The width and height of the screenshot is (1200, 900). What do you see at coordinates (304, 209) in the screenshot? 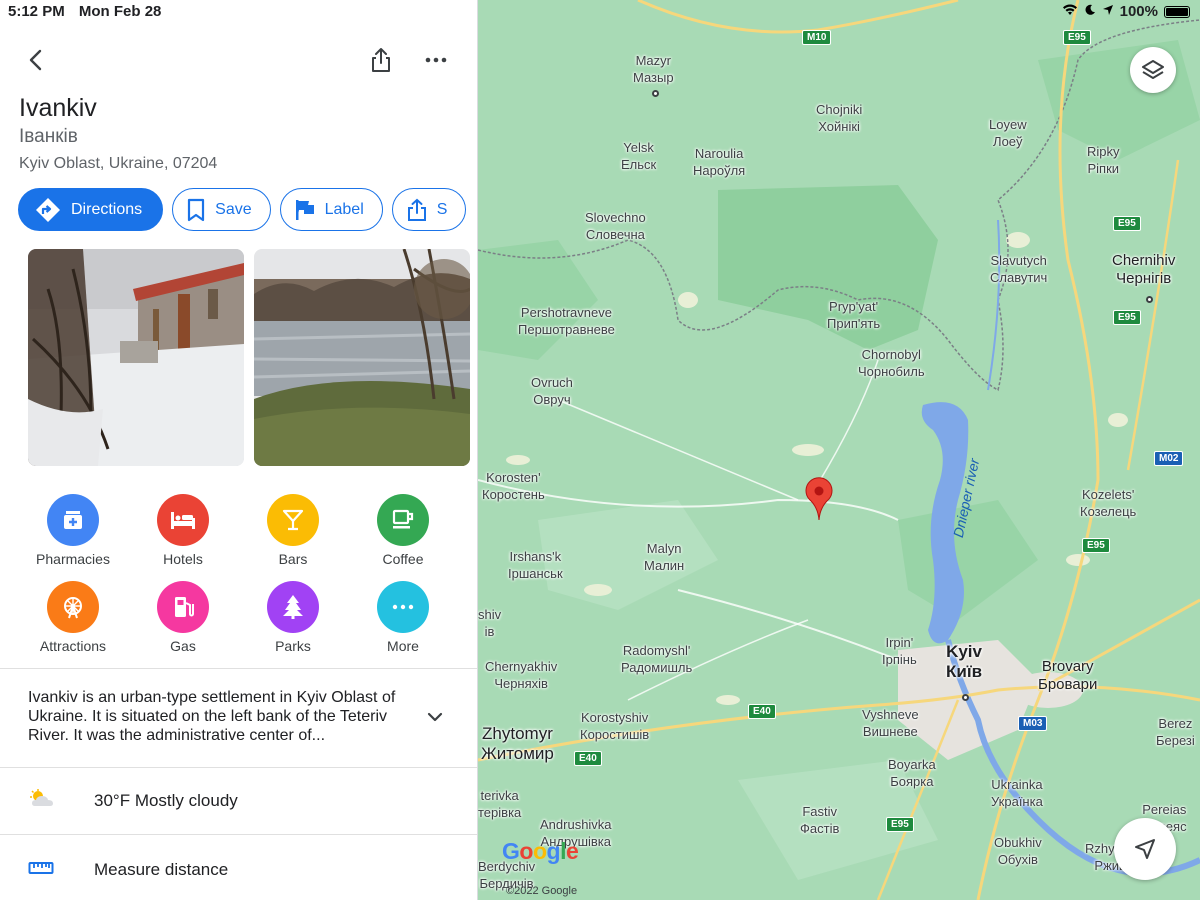
I see `flag-icon` at bounding box center [304, 209].